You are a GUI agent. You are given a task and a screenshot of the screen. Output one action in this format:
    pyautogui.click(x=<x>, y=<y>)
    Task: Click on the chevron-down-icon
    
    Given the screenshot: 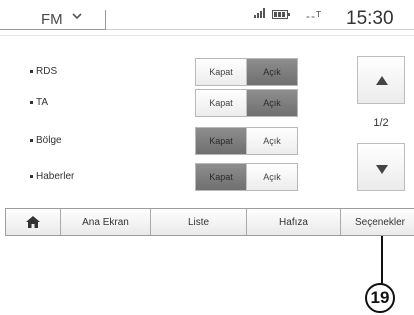 What is the action you would take?
    pyautogui.click(x=77, y=16)
    